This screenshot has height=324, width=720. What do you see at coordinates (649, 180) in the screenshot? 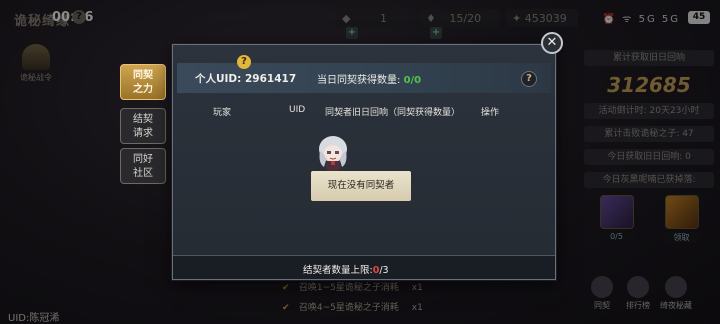
I see `gray-drop-text: 今日灰黑呢喃已获掉落:` at bounding box center [649, 180].